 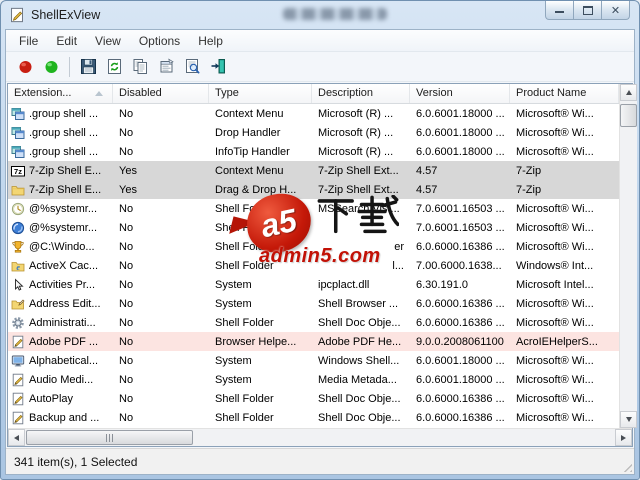 What do you see at coordinates (166, 67) in the screenshot?
I see `properties-button` at bounding box center [166, 67].